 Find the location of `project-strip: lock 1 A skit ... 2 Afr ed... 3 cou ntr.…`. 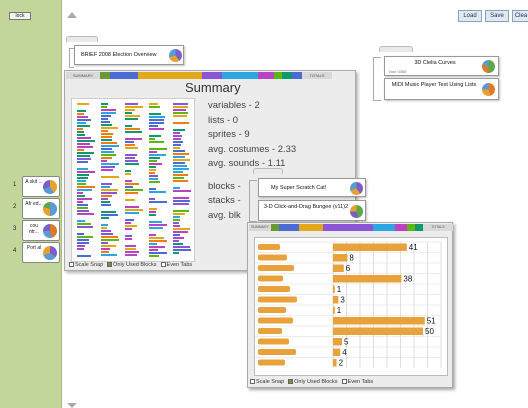

project-strip: lock 1 A skit ... 2 Afr ed... 3 cou ntr.… is located at coordinates (31, 204).